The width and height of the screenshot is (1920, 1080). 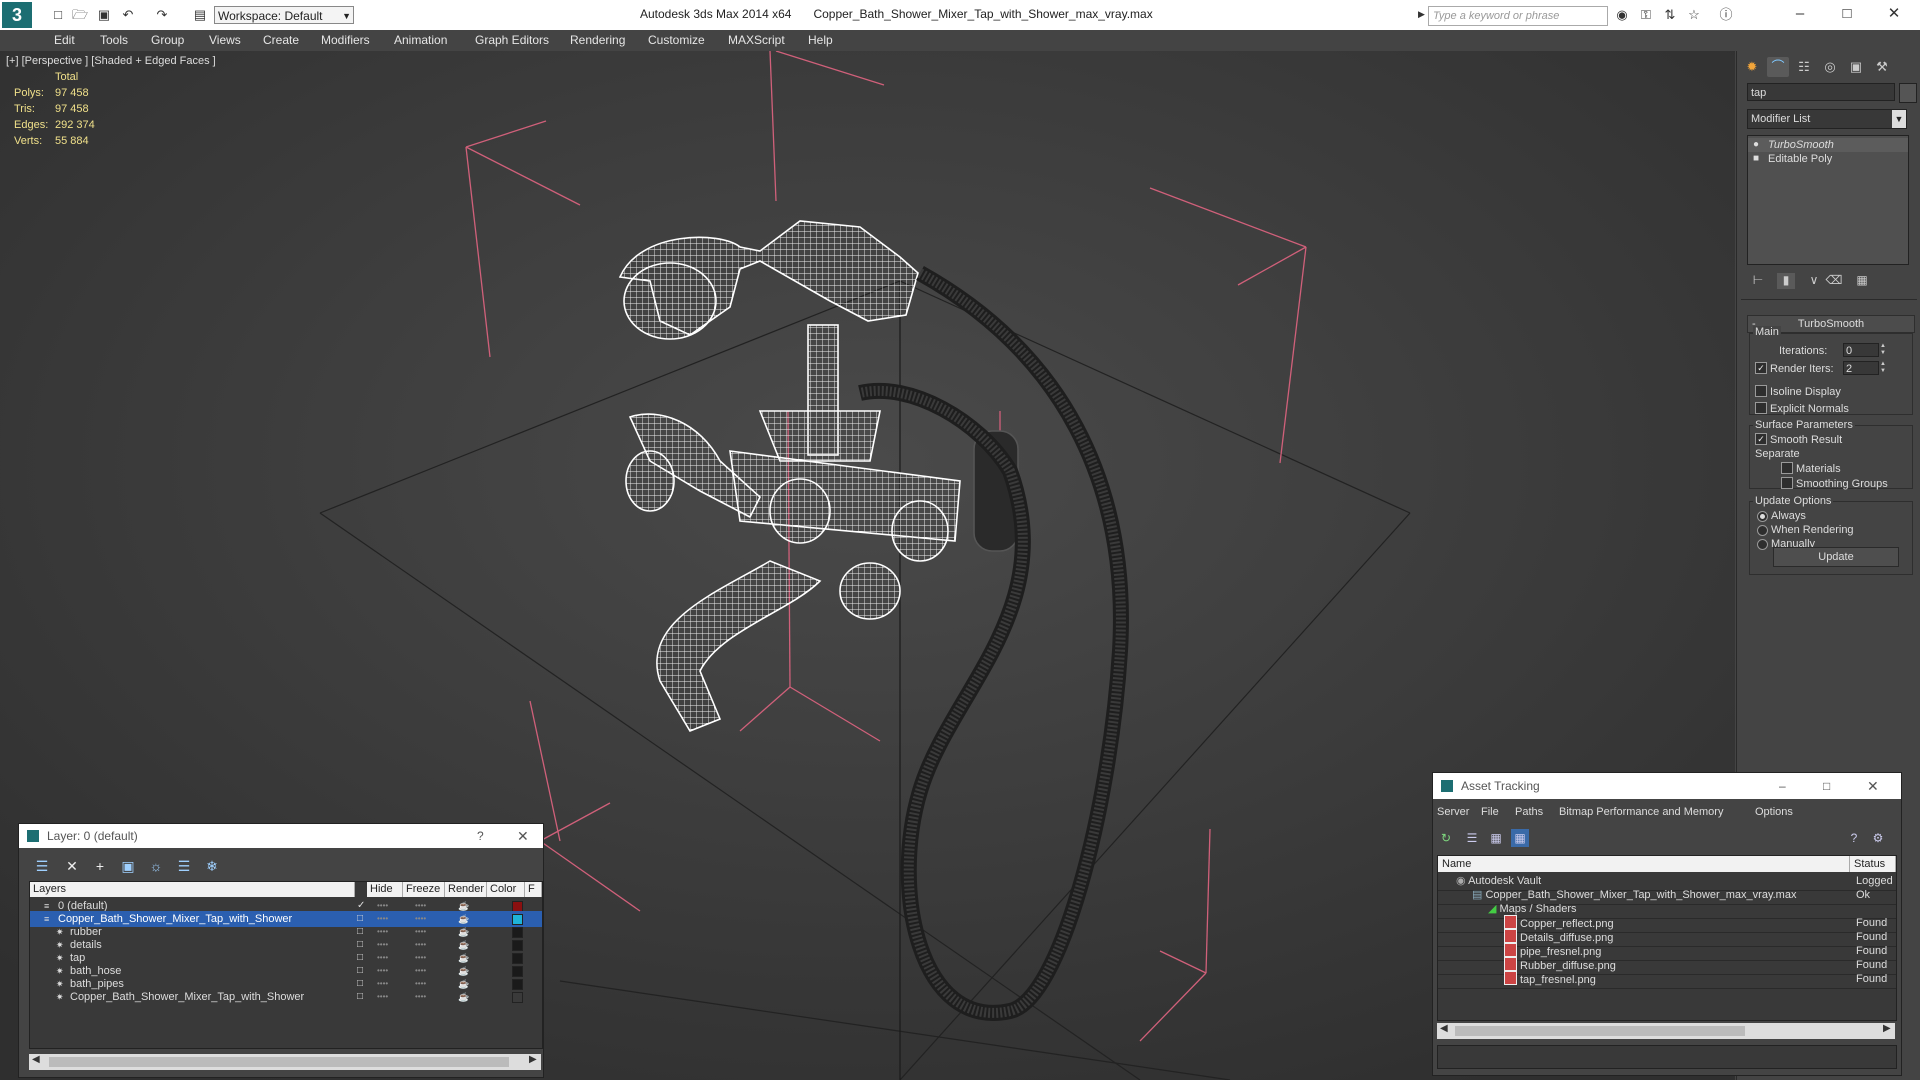 I want to click on render-iters-checkbox: ✓, so click(x=1761, y=368).